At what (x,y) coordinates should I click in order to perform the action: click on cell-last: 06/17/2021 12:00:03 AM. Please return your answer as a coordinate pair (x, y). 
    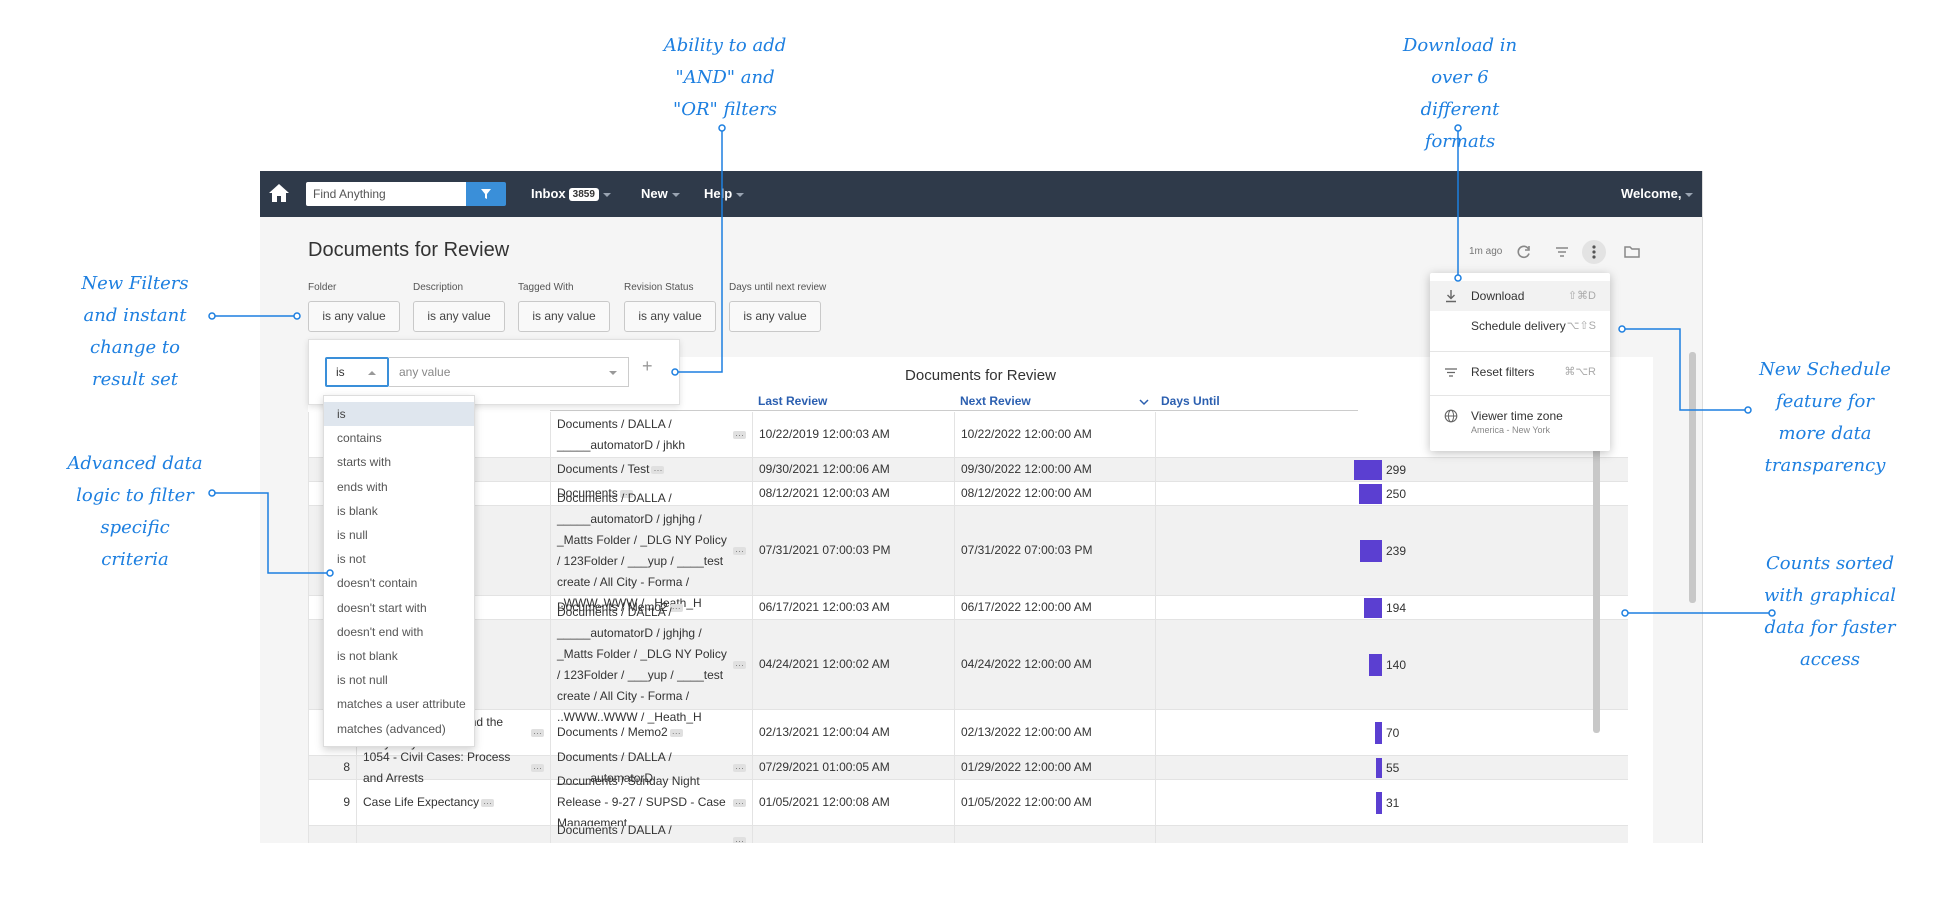
    Looking at the image, I should click on (853, 607).